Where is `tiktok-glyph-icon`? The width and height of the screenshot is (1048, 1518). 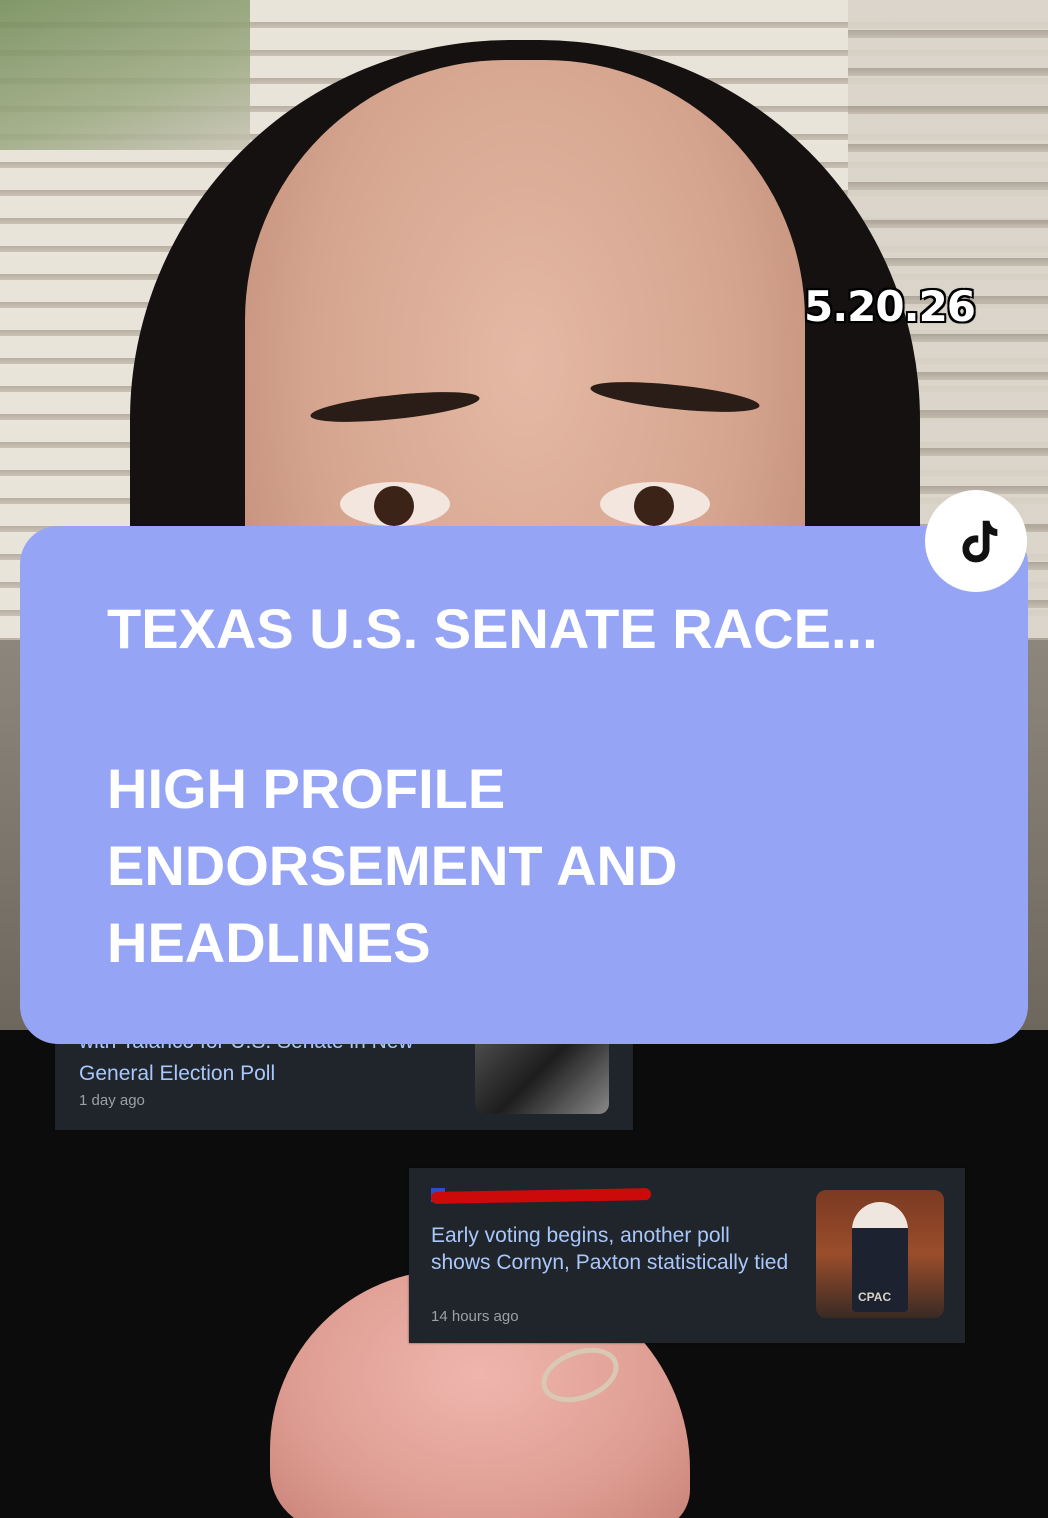
tiktok-glyph-icon is located at coordinates (980, 541).